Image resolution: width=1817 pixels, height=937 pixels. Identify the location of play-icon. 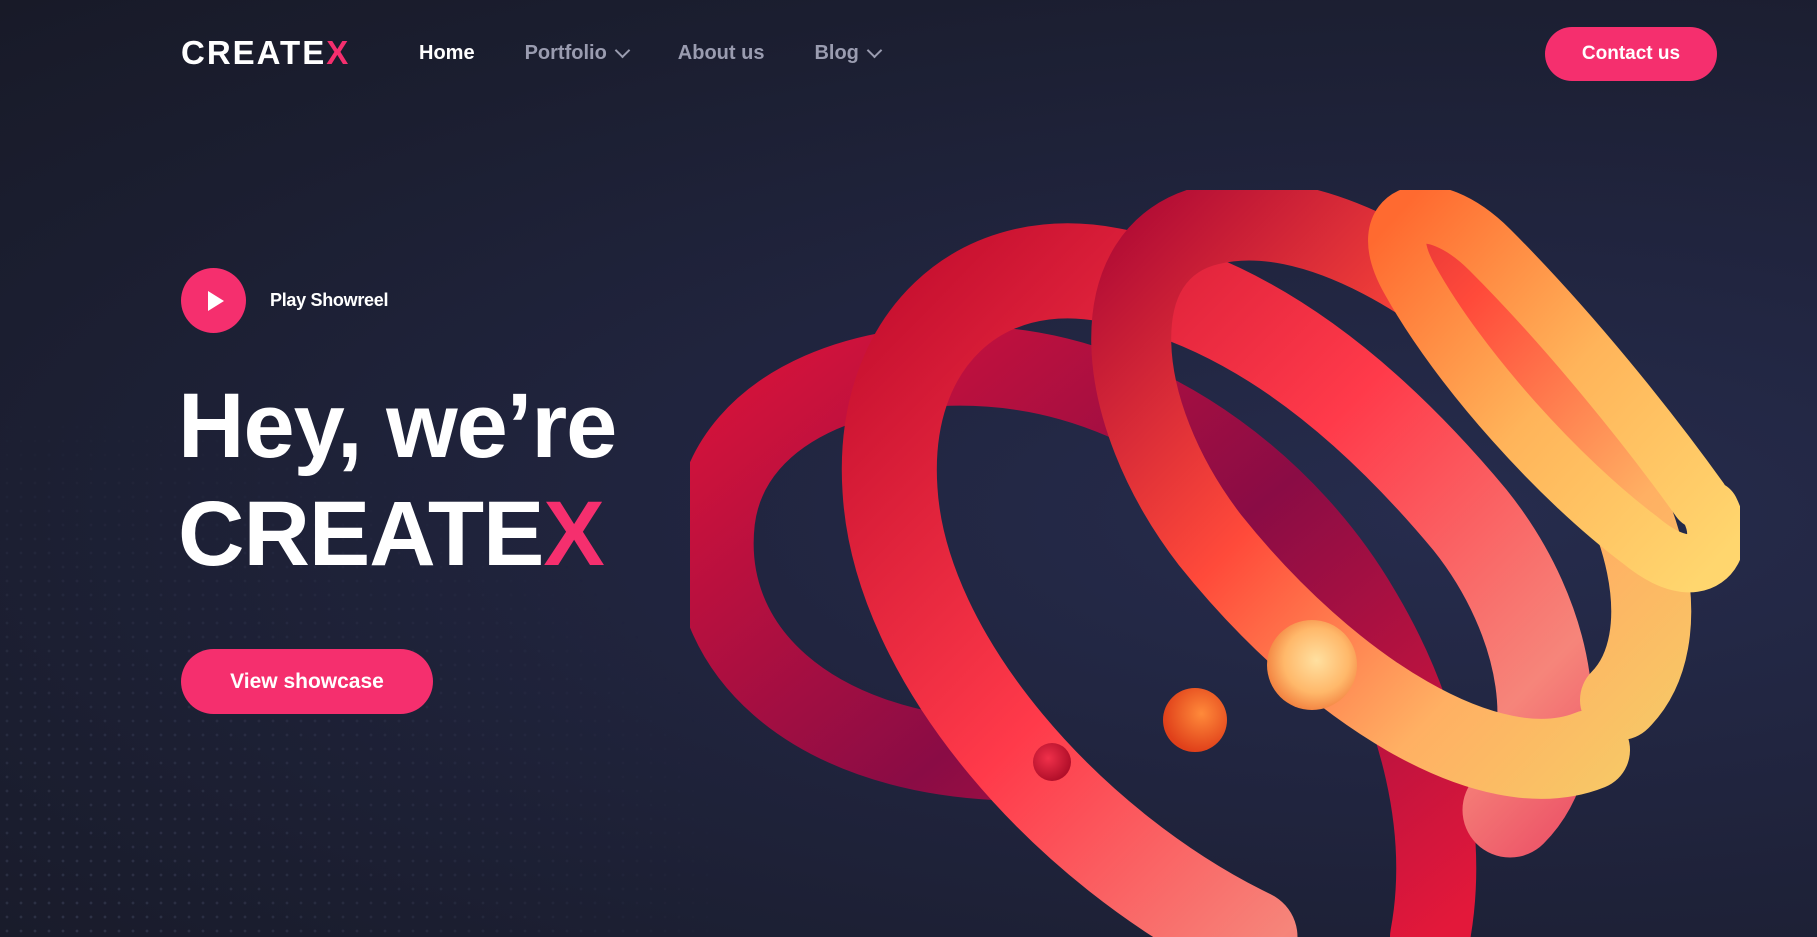
(216, 300).